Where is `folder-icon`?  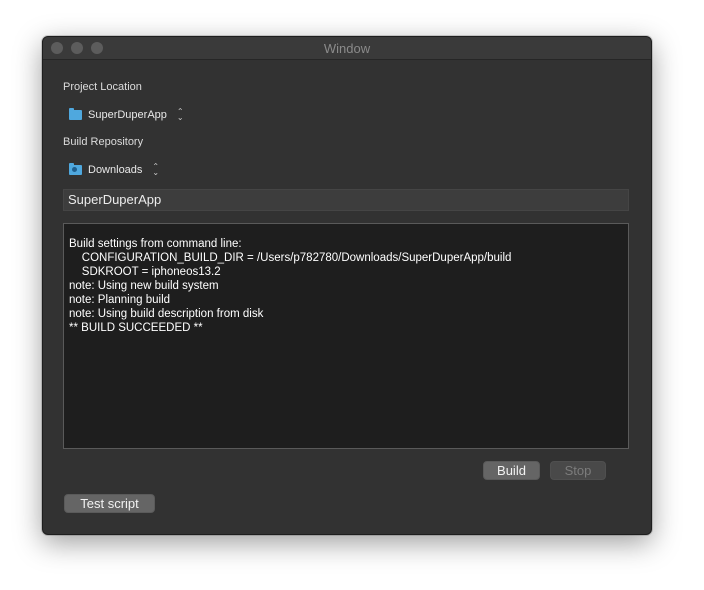
folder-icon is located at coordinates (75, 114).